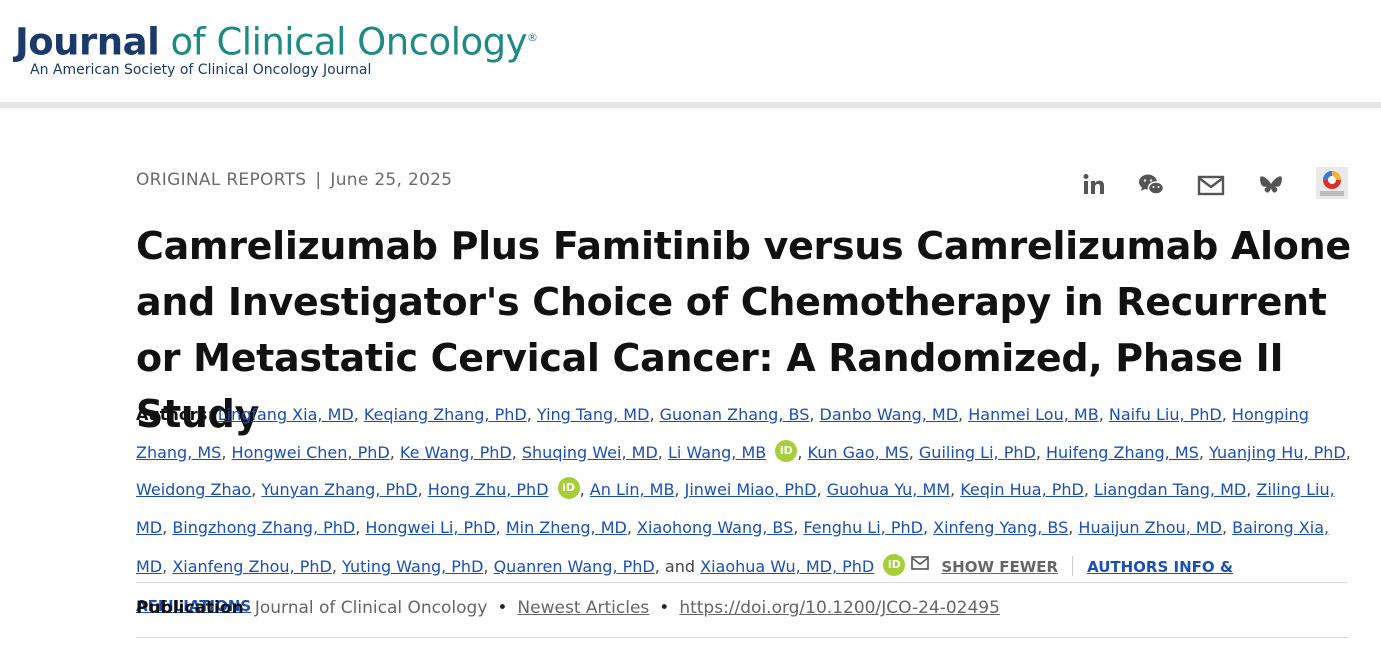  I want to click on author-and: , and, so click(675, 566).